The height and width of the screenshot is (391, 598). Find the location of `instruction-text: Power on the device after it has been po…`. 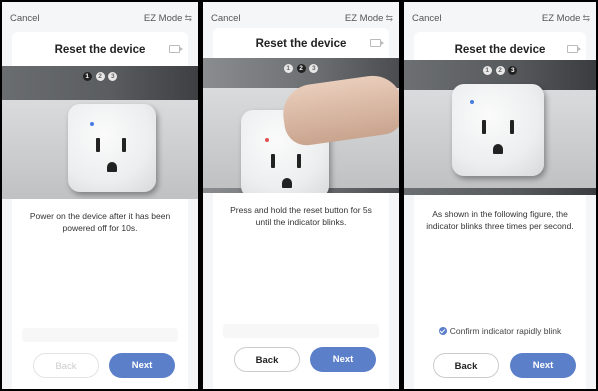

instruction-text: Power on the device after it has been po… is located at coordinates (100, 222).